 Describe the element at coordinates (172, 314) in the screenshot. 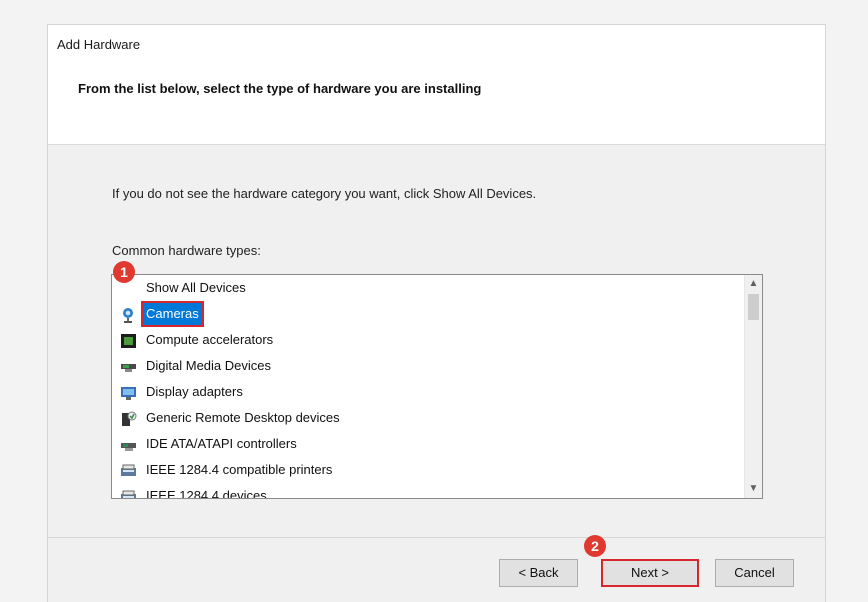

I see `list-item-label: Cameras` at that location.